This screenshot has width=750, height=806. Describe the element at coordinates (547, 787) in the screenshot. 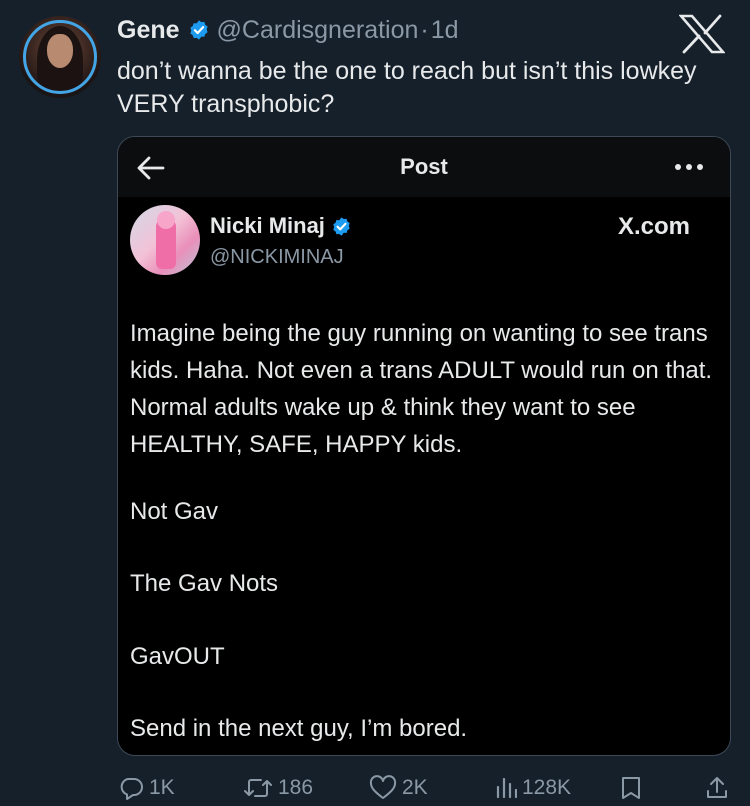

I see `views-count: 128K` at that location.